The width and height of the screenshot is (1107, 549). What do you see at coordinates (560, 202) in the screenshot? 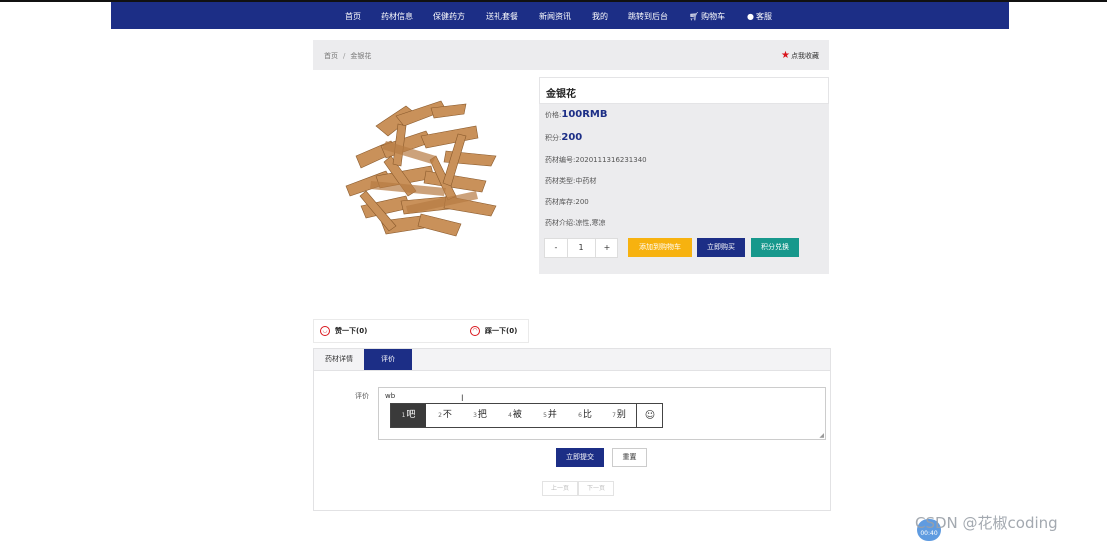
I see `stock-label: 药材库存:` at bounding box center [560, 202].